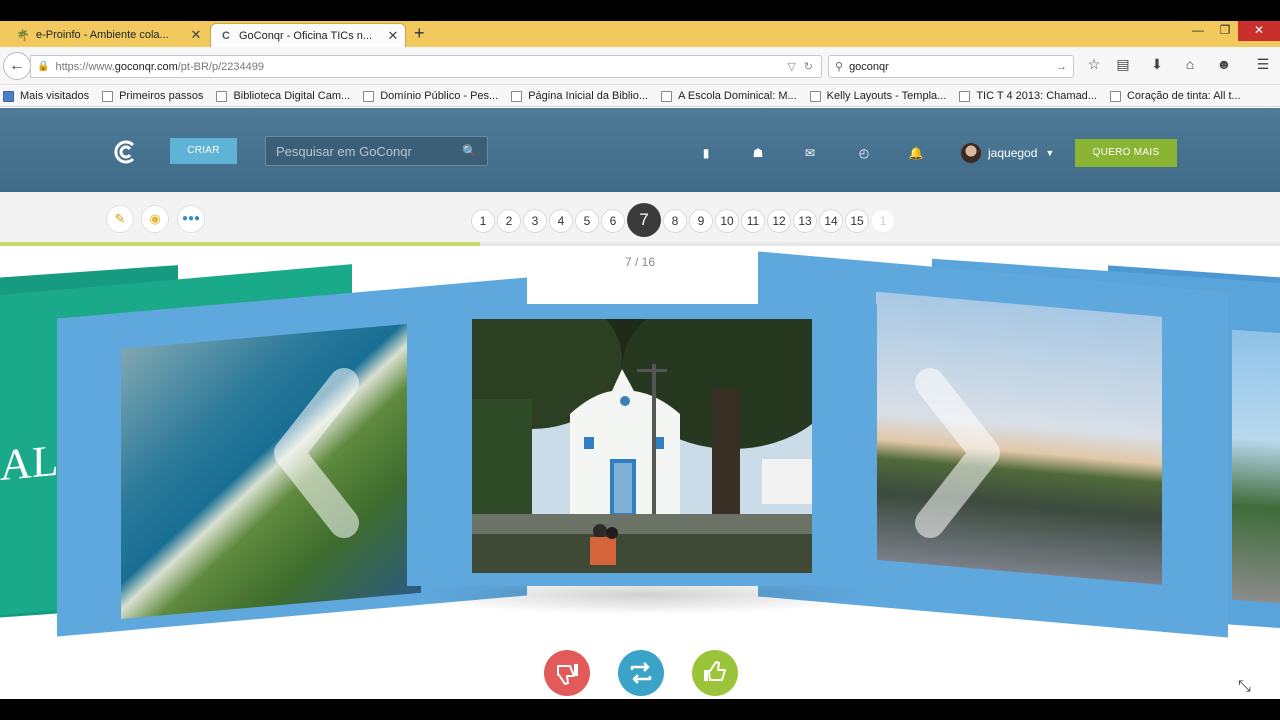 The width and height of the screenshot is (1280, 720). I want to click on fullscreen-icon: ⤡, so click(1244, 687).